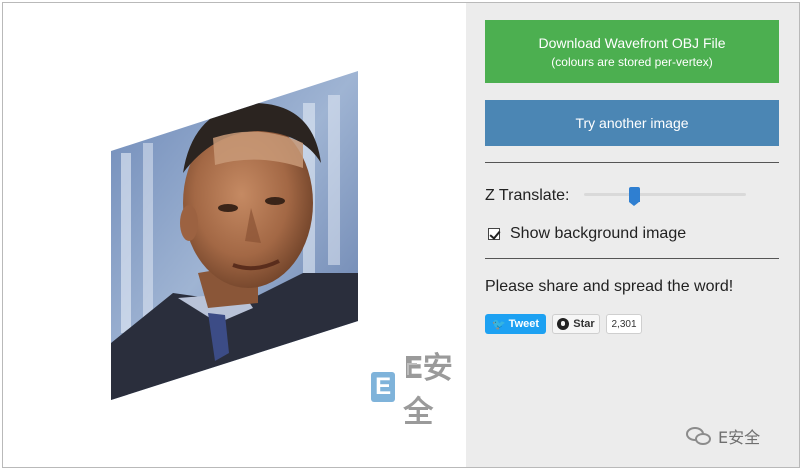 This screenshot has height=472, width=804. What do you see at coordinates (498, 324) in the screenshot?
I see `twitter-bird-icon: 🐦` at bounding box center [498, 324].